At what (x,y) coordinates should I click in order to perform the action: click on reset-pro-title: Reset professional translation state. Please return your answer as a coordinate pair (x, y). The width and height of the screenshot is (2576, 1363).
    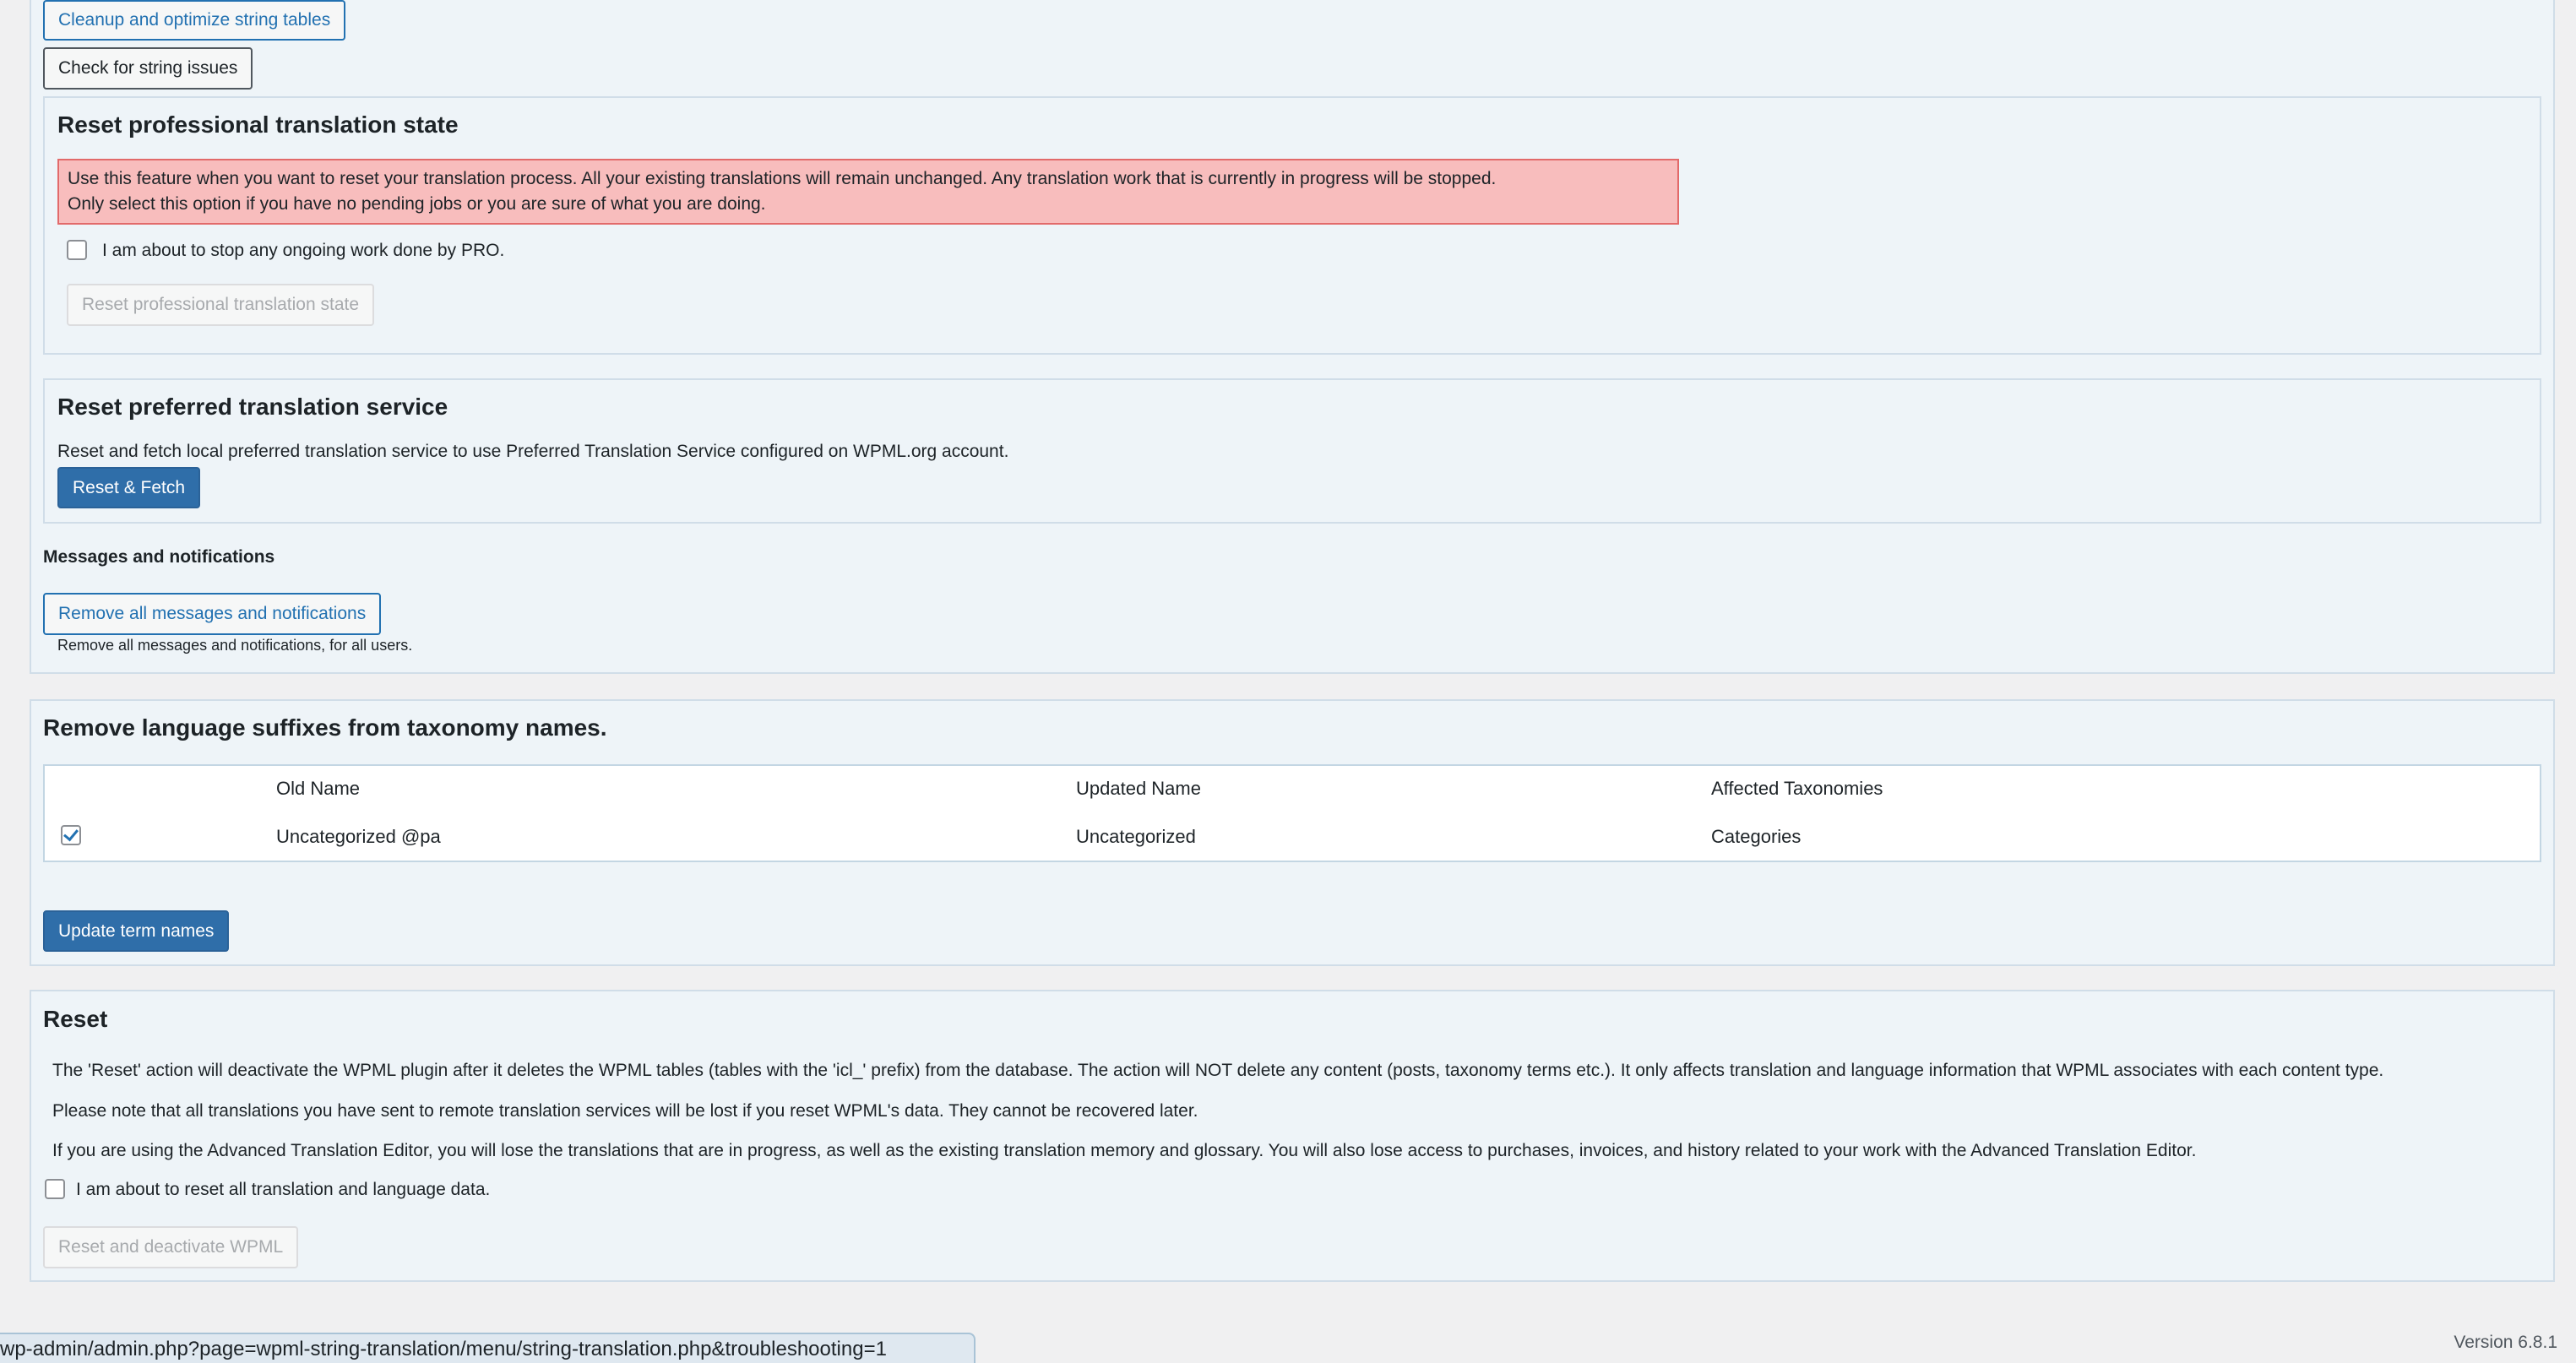
    Looking at the image, I should click on (258, 124).